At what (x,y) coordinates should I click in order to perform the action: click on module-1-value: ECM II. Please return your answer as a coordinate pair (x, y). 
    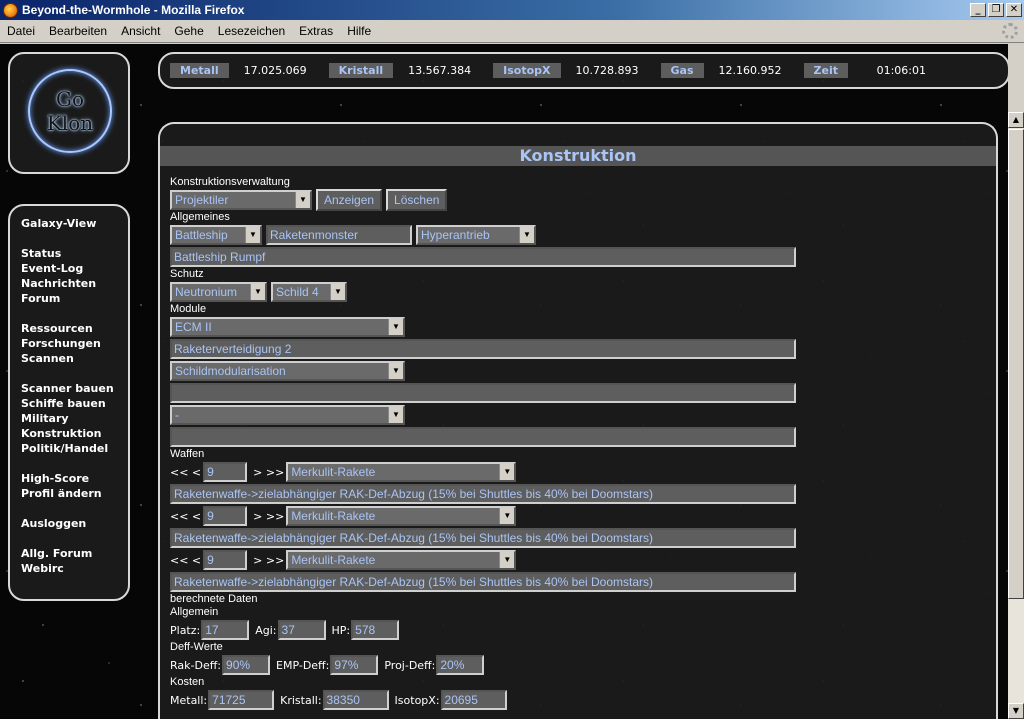
    Looking at the image, I should click on (193, 327).